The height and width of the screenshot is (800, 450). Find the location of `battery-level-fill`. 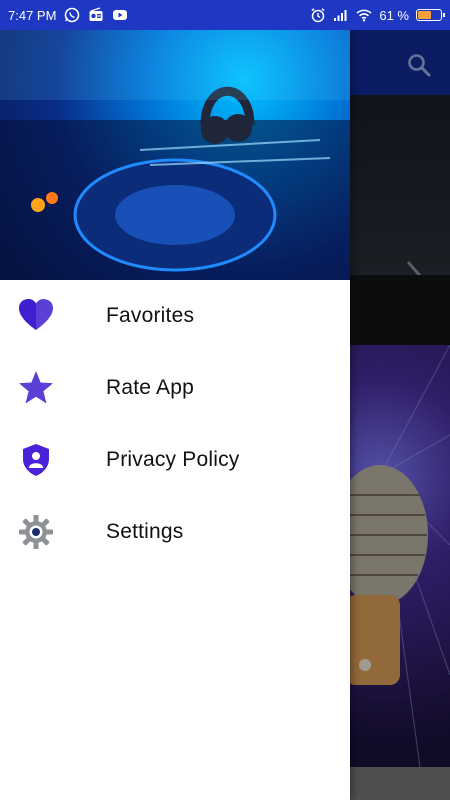

battery-level-fill is located at coordinates (424, 15).